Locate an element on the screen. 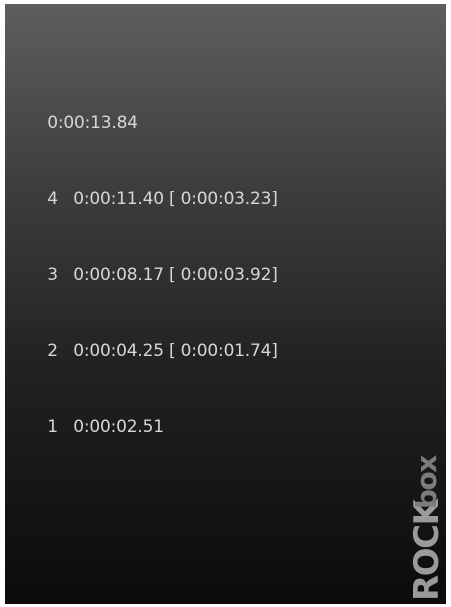 Image resolution: width=451 pixels, height=607 pixels. lap-time: 0:00:11.40 is located at coordinates (118, 199).